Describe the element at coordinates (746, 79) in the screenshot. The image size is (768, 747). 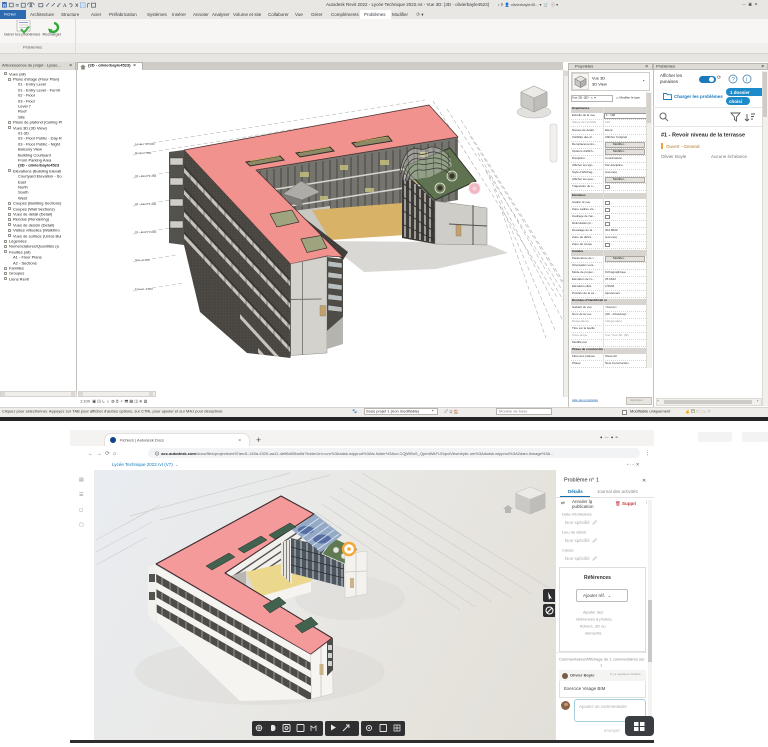
I see `svg-text: i` at that location.